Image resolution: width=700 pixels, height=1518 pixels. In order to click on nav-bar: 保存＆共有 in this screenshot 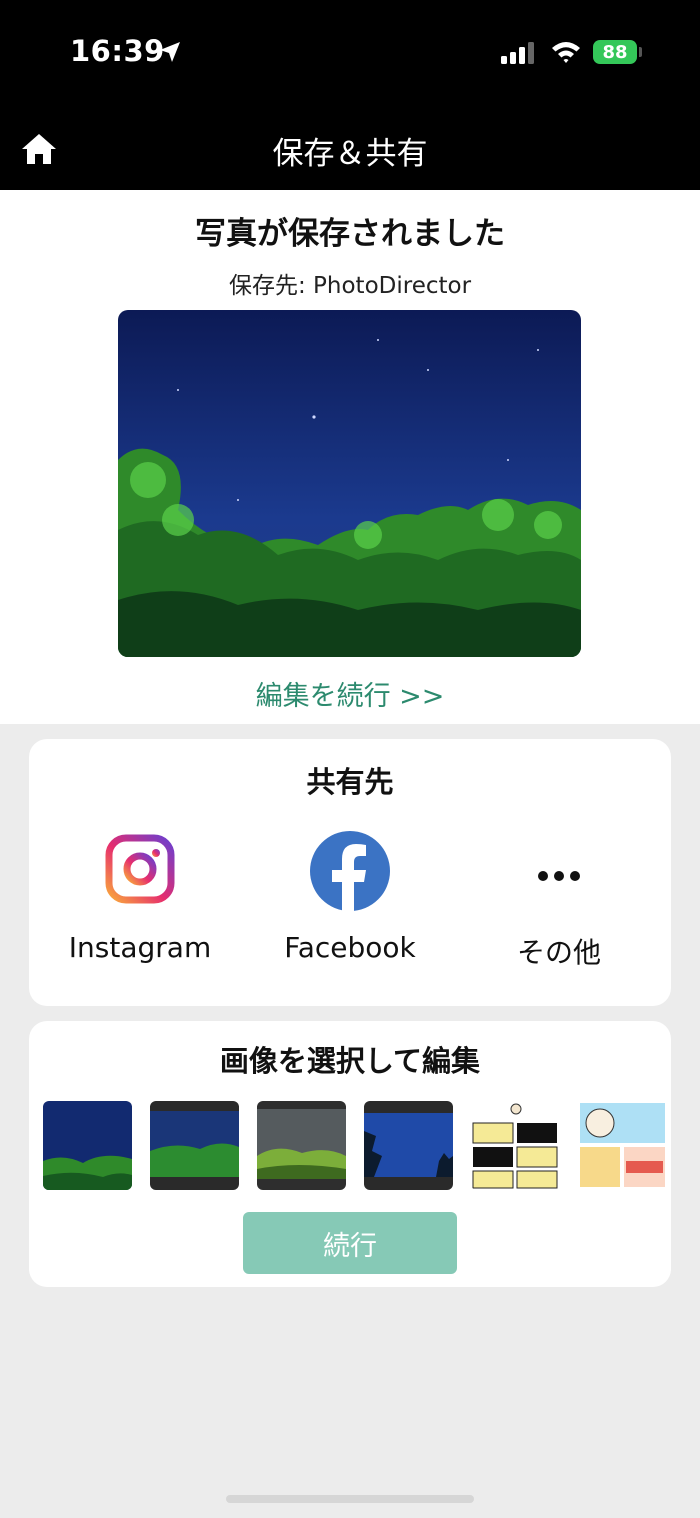, I will do `click(350, 147)`.